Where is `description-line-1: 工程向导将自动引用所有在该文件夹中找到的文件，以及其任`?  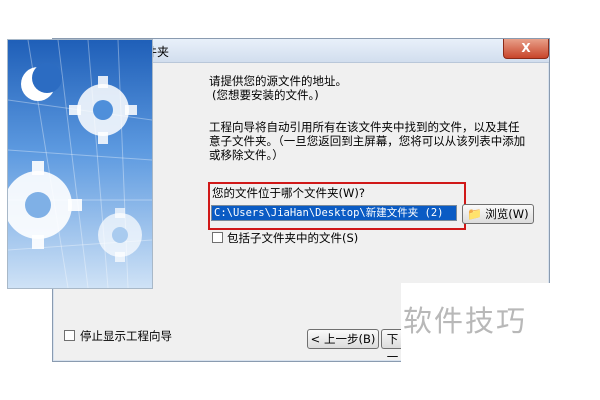 description-line-1: 工程向导将自动引用所有在该文件夹中找到的文件，以及其任 is located at coordinates (364, 127).